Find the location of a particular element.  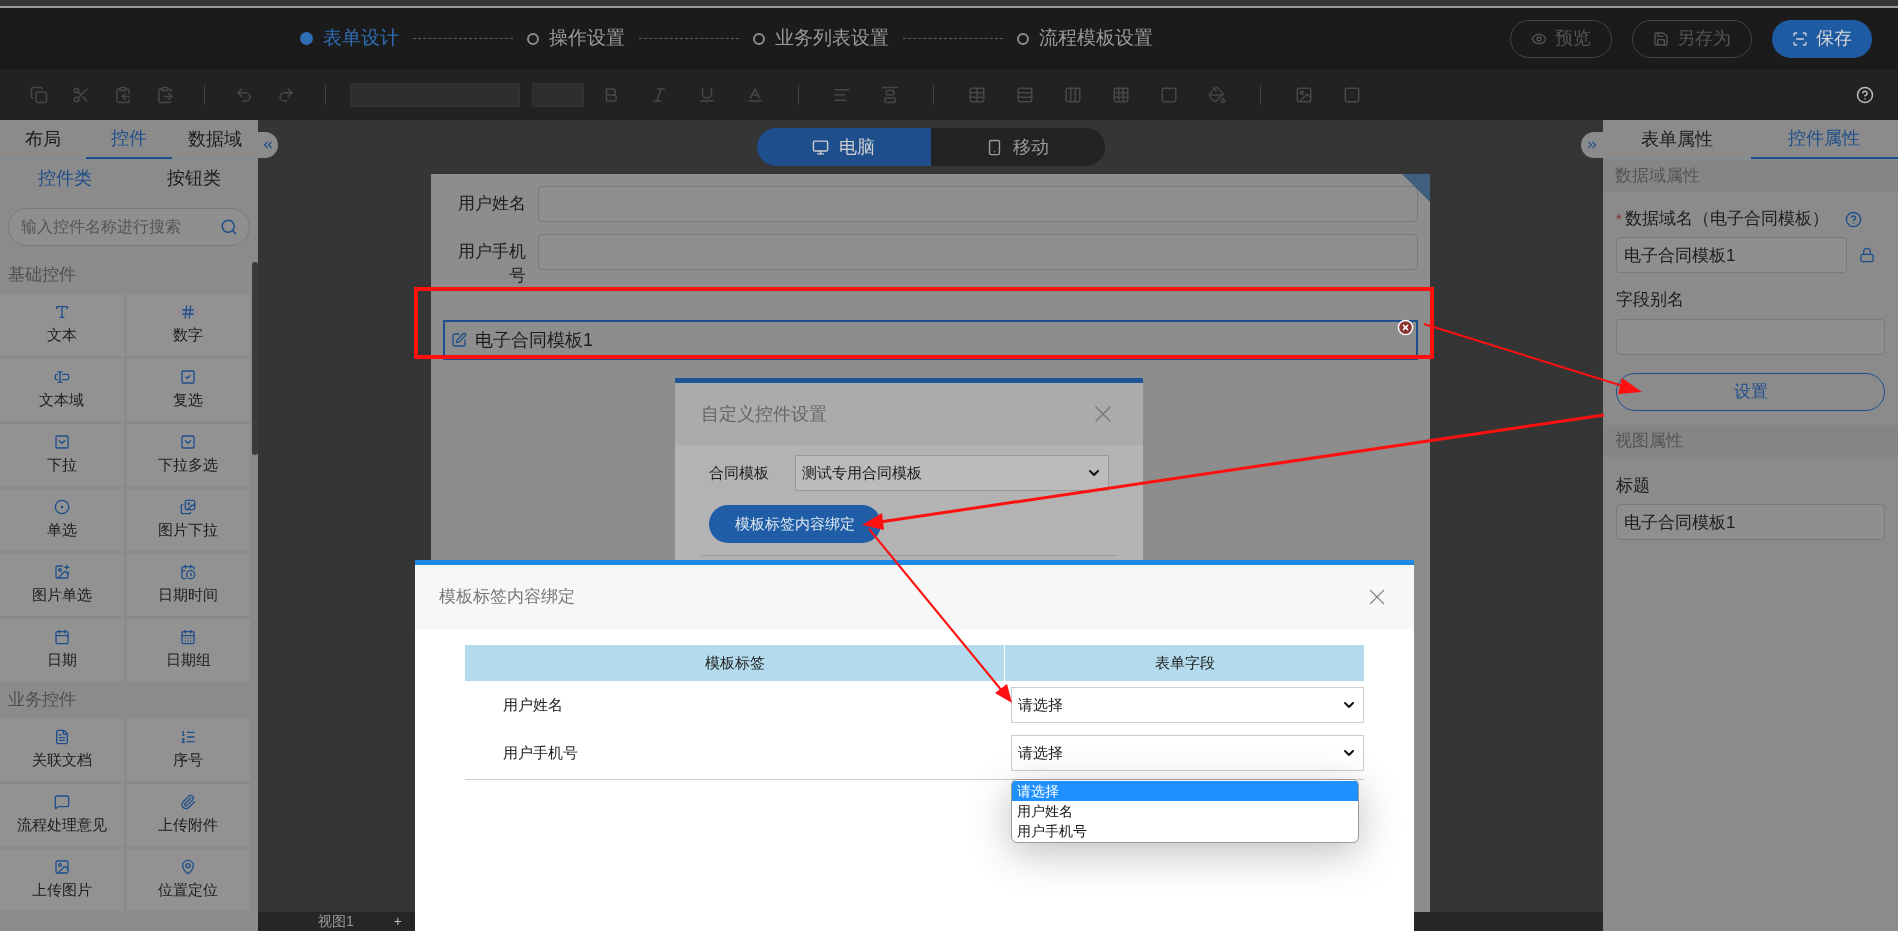

text-input is located at coordinates (978, 204).